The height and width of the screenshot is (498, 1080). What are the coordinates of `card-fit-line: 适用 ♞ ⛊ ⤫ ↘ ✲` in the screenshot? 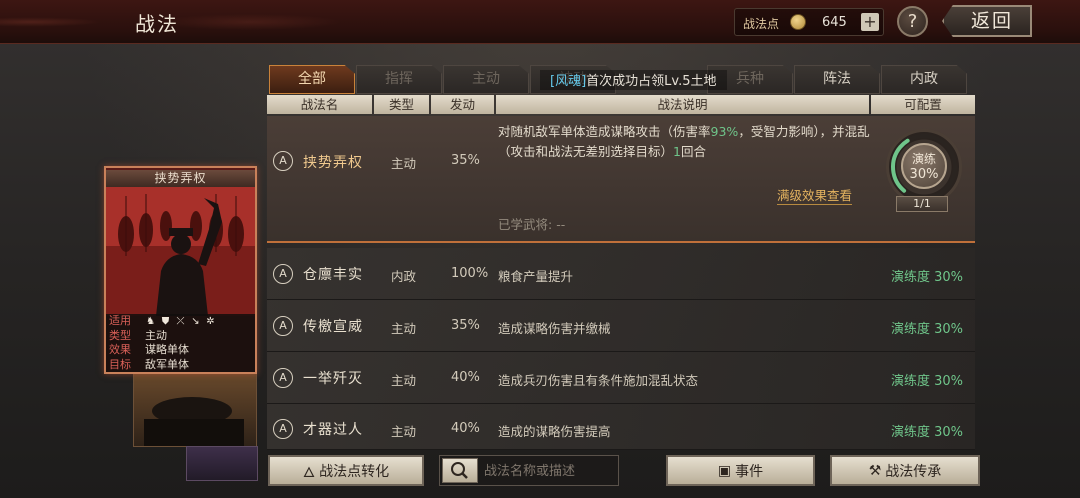 It's located at (182, 321).